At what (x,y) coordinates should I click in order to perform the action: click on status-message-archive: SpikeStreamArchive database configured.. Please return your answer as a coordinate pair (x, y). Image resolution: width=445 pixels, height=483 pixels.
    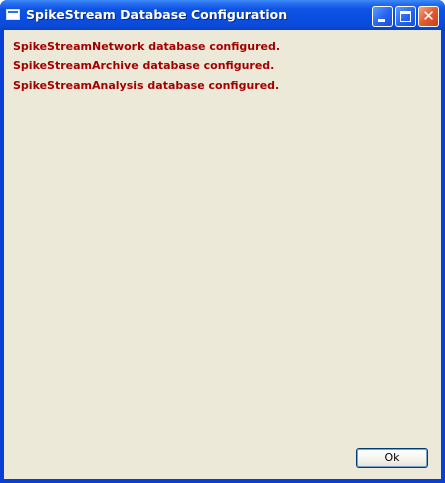
    Looking at the image, I should click on (144, 65).